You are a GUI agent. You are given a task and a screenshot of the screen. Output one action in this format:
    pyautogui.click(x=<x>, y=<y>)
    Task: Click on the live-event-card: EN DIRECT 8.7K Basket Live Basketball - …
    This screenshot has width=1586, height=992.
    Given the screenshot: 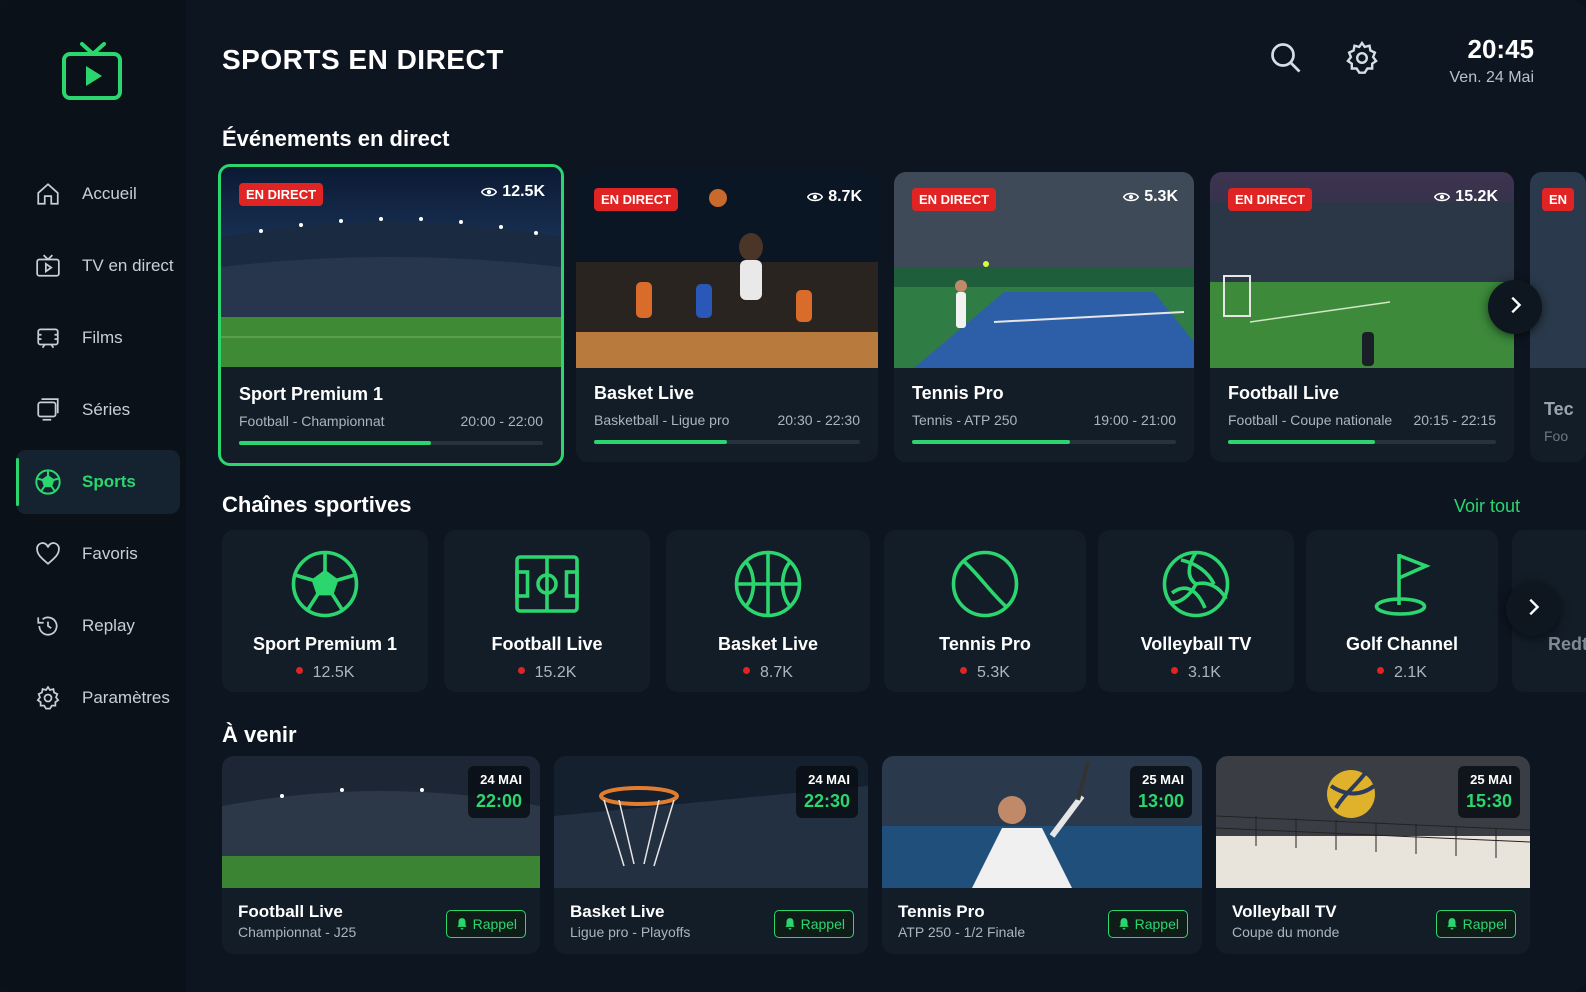 What is the action you would take?
    pyautogui.click(x=727, y=317)
    